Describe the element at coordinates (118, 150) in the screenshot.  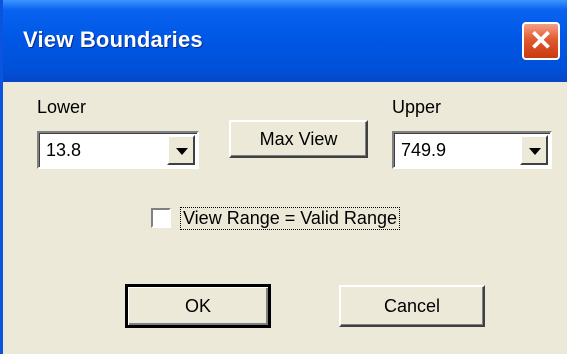
I see `lower-combobox: 13.8` at that location.